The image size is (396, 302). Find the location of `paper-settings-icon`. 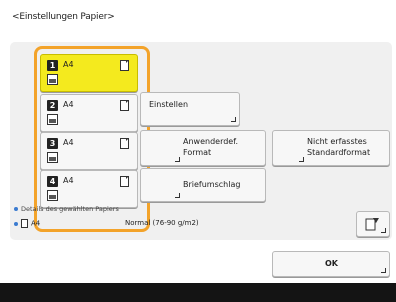

paper-settings-icon is located at coordinates (372, 224).